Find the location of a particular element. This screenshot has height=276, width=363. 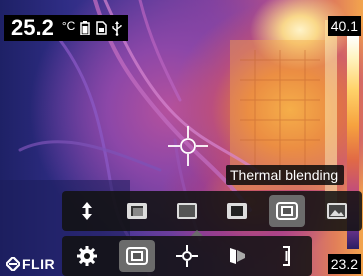

sd-card-icon is located at coordinates (101, 28).